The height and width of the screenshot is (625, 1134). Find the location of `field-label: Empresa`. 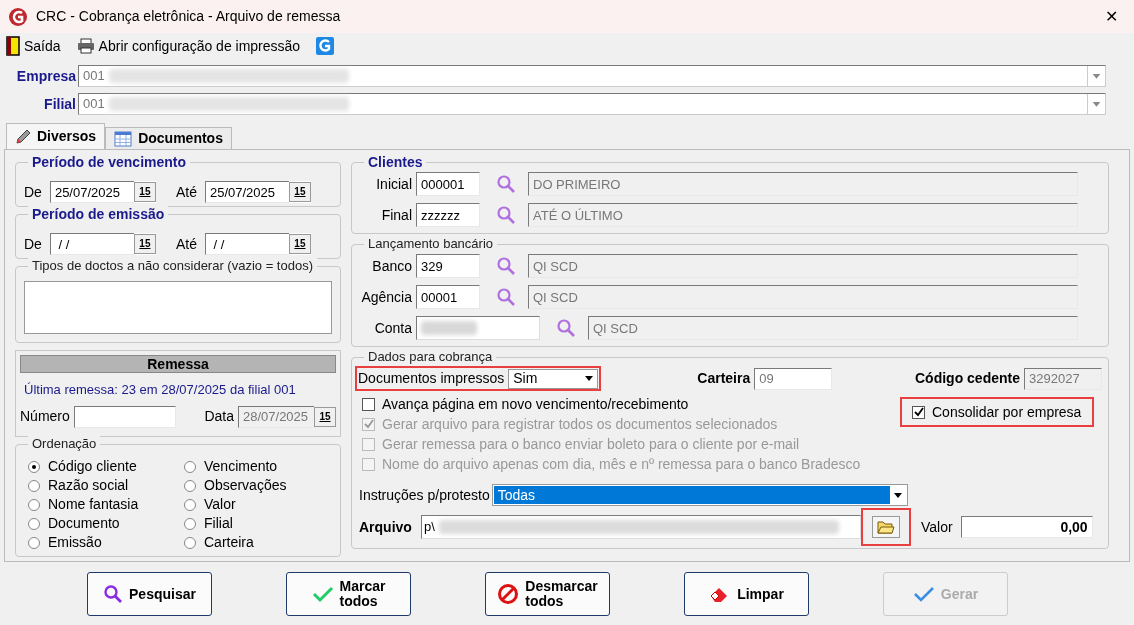

field-label: Empresa is located at coordinates (46, 76).